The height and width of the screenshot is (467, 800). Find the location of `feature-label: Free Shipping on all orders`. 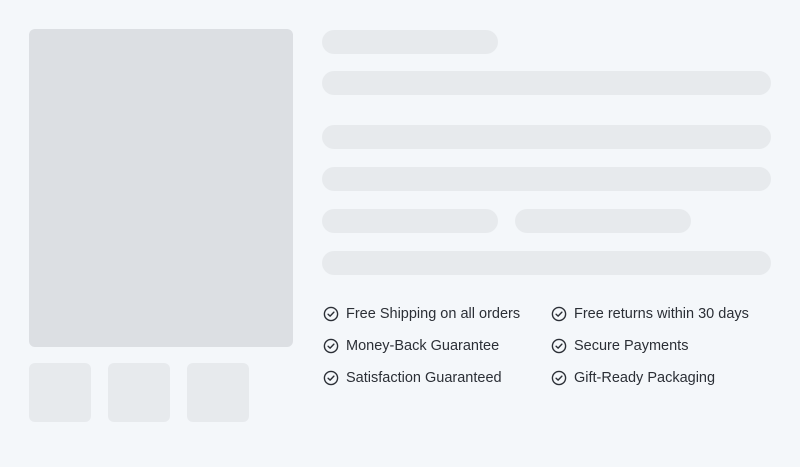

feature-label: Free Shipping on all orders is located at coordinates (433, 314).